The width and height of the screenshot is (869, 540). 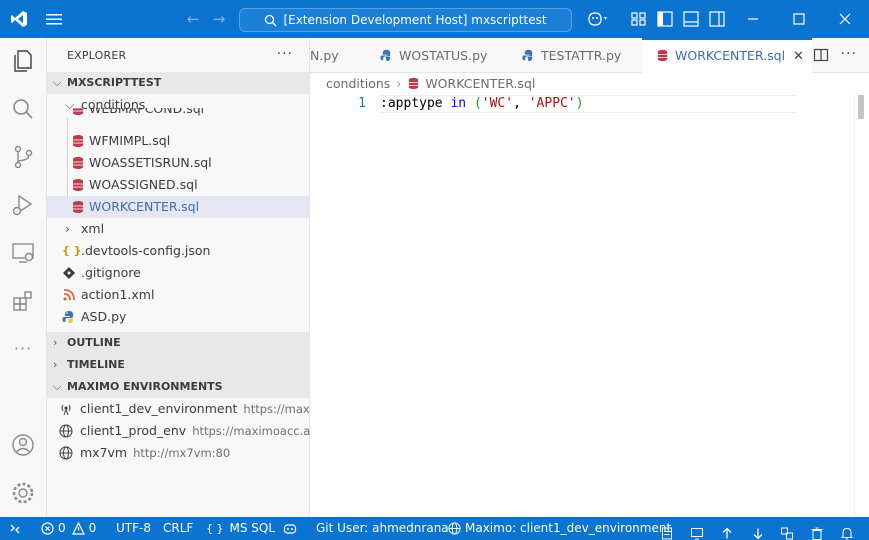 What do you see at coordinates (662, 55) in the screenshot?
I see `database-icon` at bounding box center [662, 55].